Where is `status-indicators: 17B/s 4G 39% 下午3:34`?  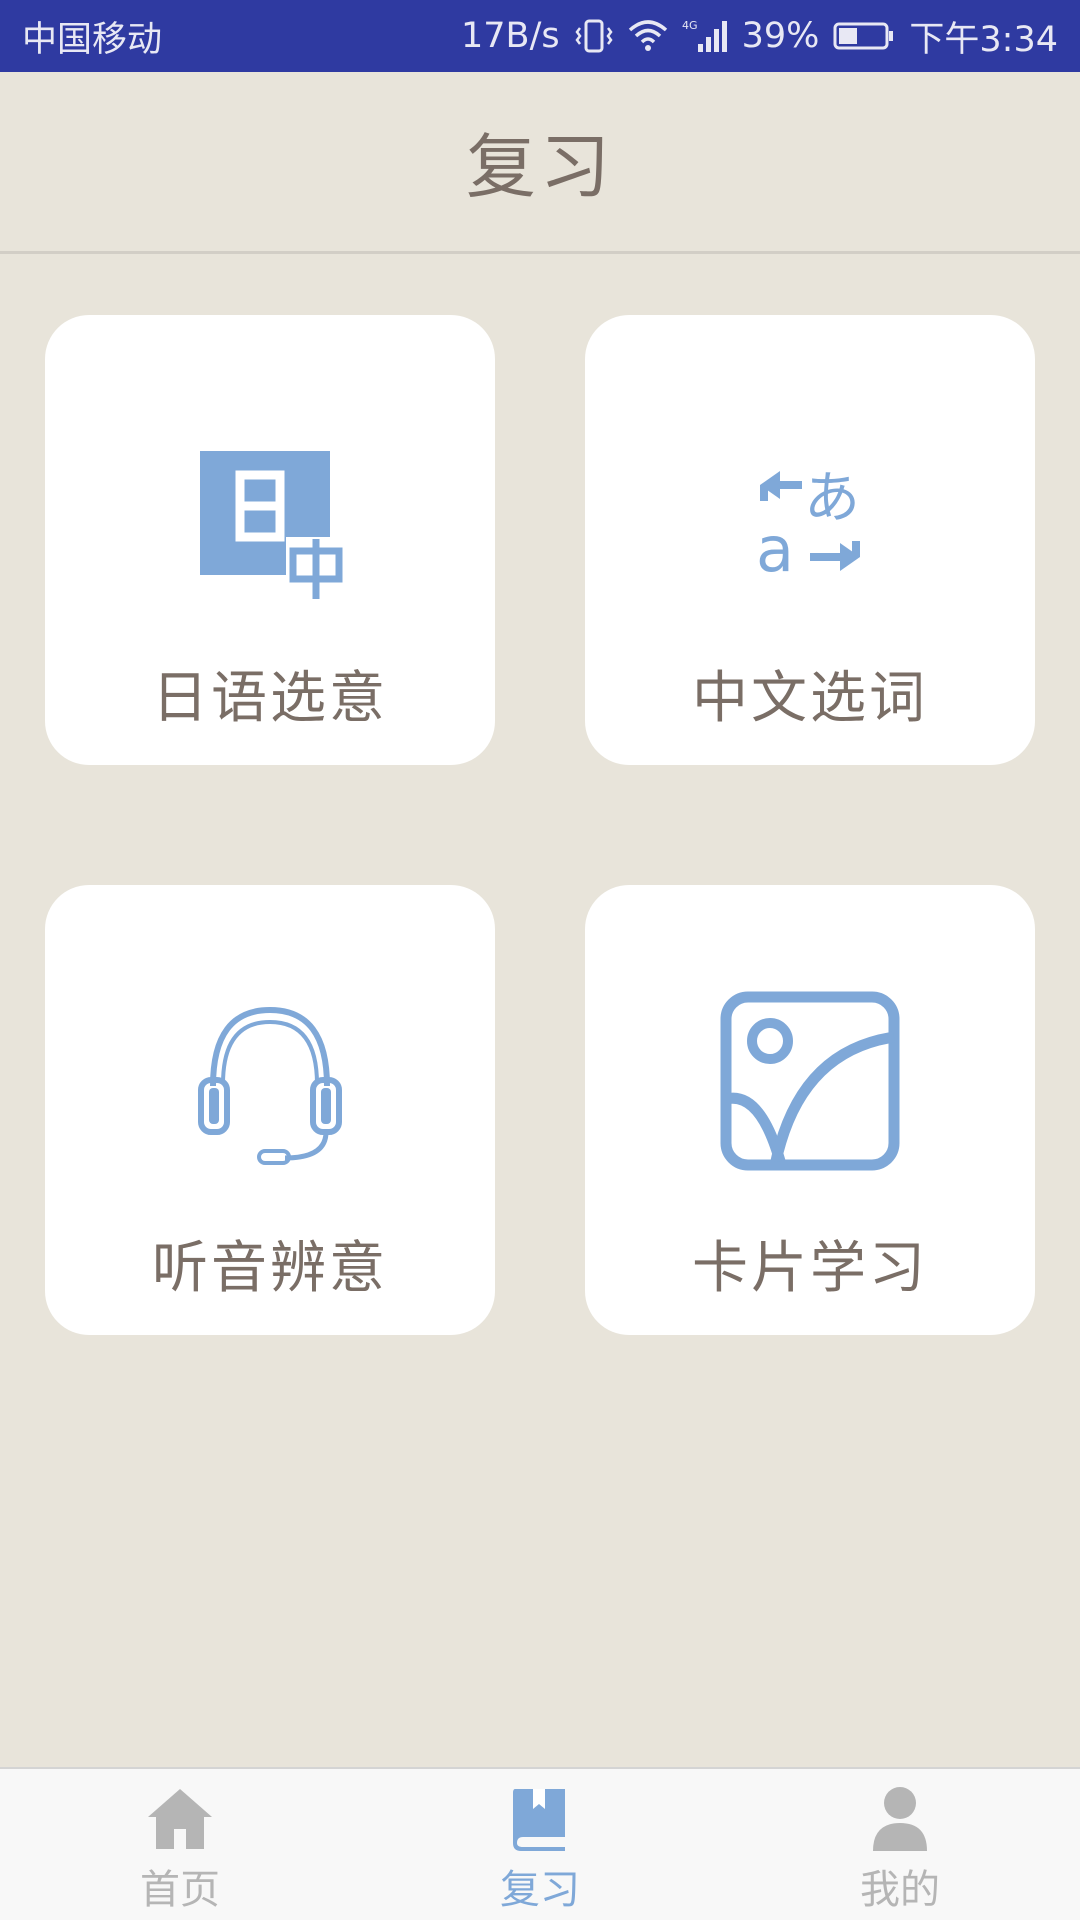 status-indicators: 17B/s 4G 39% 下午3:34 is located at coordinates (759, 36).